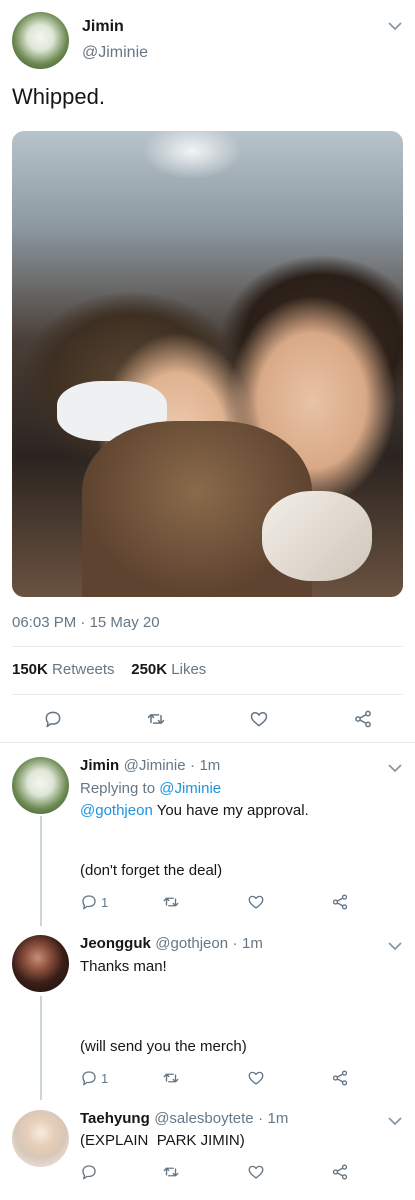 This screenshot has width=415, height=1200. I want to click on reply-body: (EXPLAIN PARK JIMIN), so click(162, 1140).